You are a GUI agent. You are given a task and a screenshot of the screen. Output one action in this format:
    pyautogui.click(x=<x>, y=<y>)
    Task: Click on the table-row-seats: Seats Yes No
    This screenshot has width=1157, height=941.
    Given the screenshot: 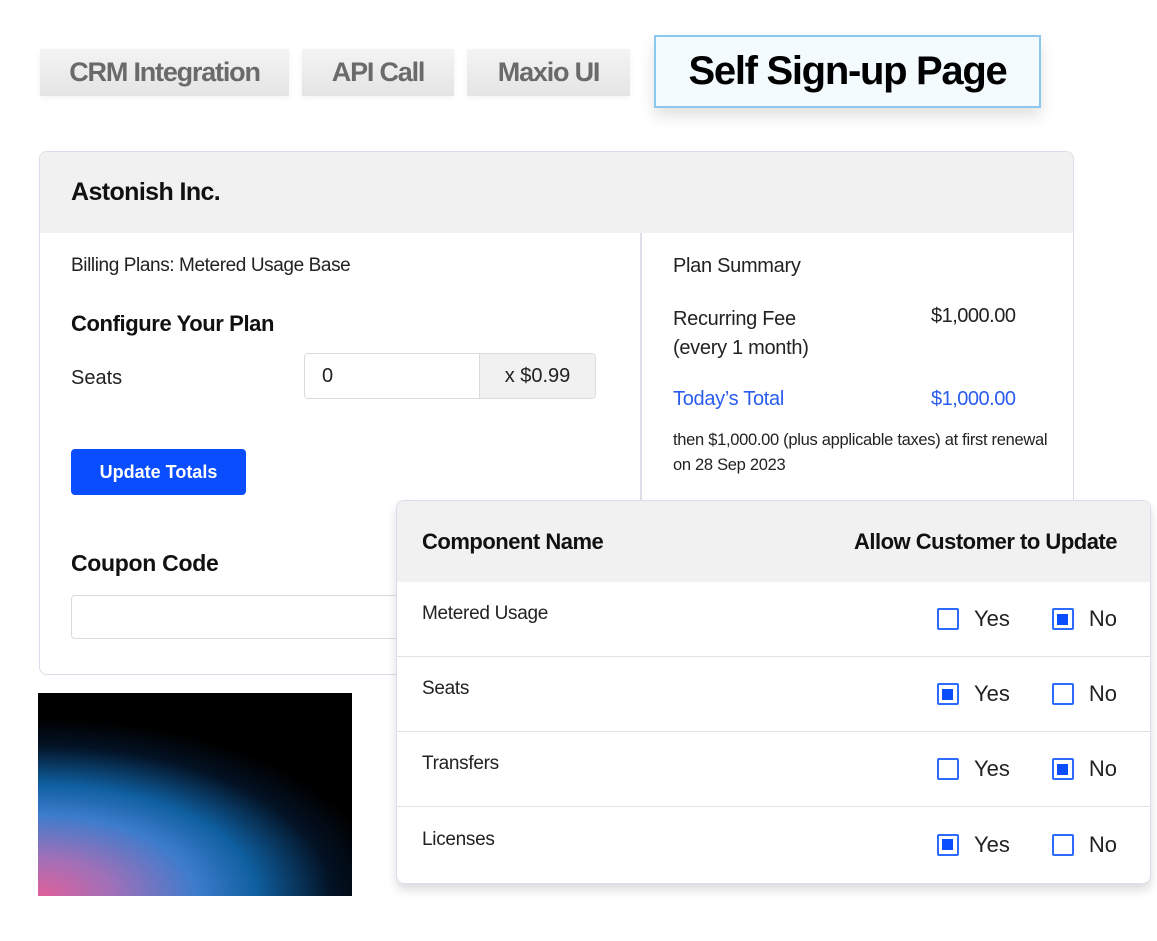 What is the action you would take?
    pyautogui.click(x=773, y=694)
    